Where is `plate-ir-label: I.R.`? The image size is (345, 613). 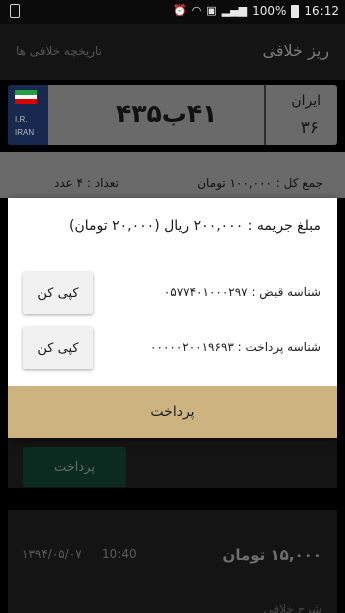
plate-ir-label: I.R. is located at coordinates (21, 119).